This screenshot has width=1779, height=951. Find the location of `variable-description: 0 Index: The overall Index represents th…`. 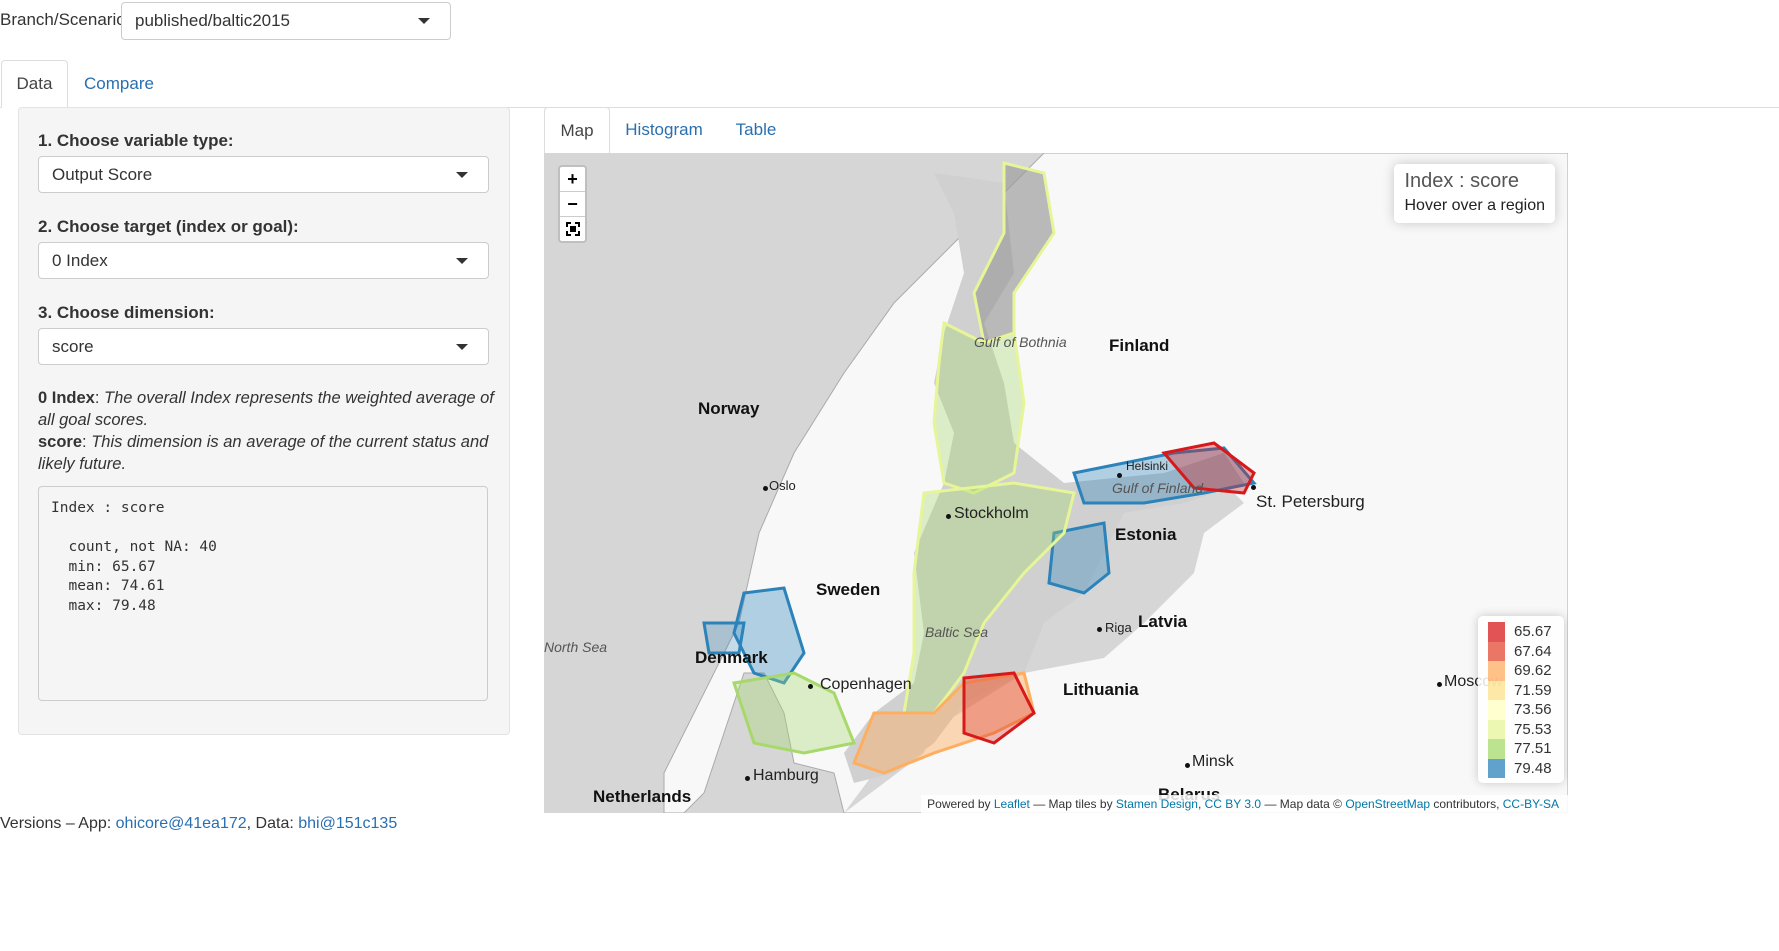

variable-description: 0 Index: The overall Index represents th… is located at coordinates (266, 431).